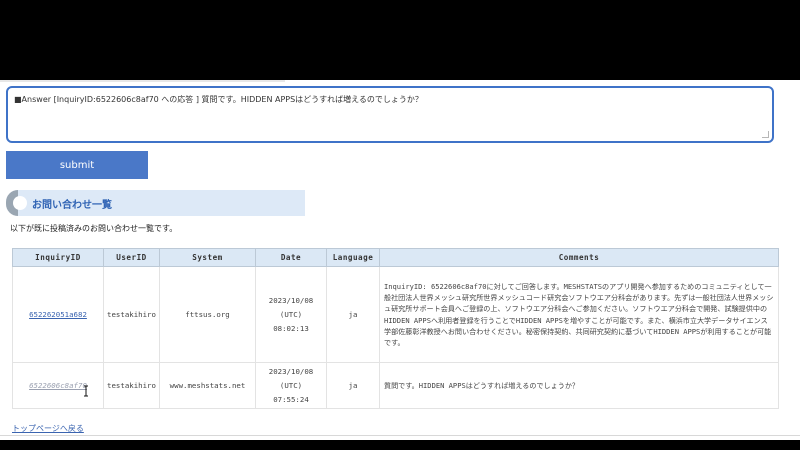 The width and height of the screenshot is (800, 450). Describe the element at coordinates (291, 257) in the screenshot. I see `col-date: Date` at that location.